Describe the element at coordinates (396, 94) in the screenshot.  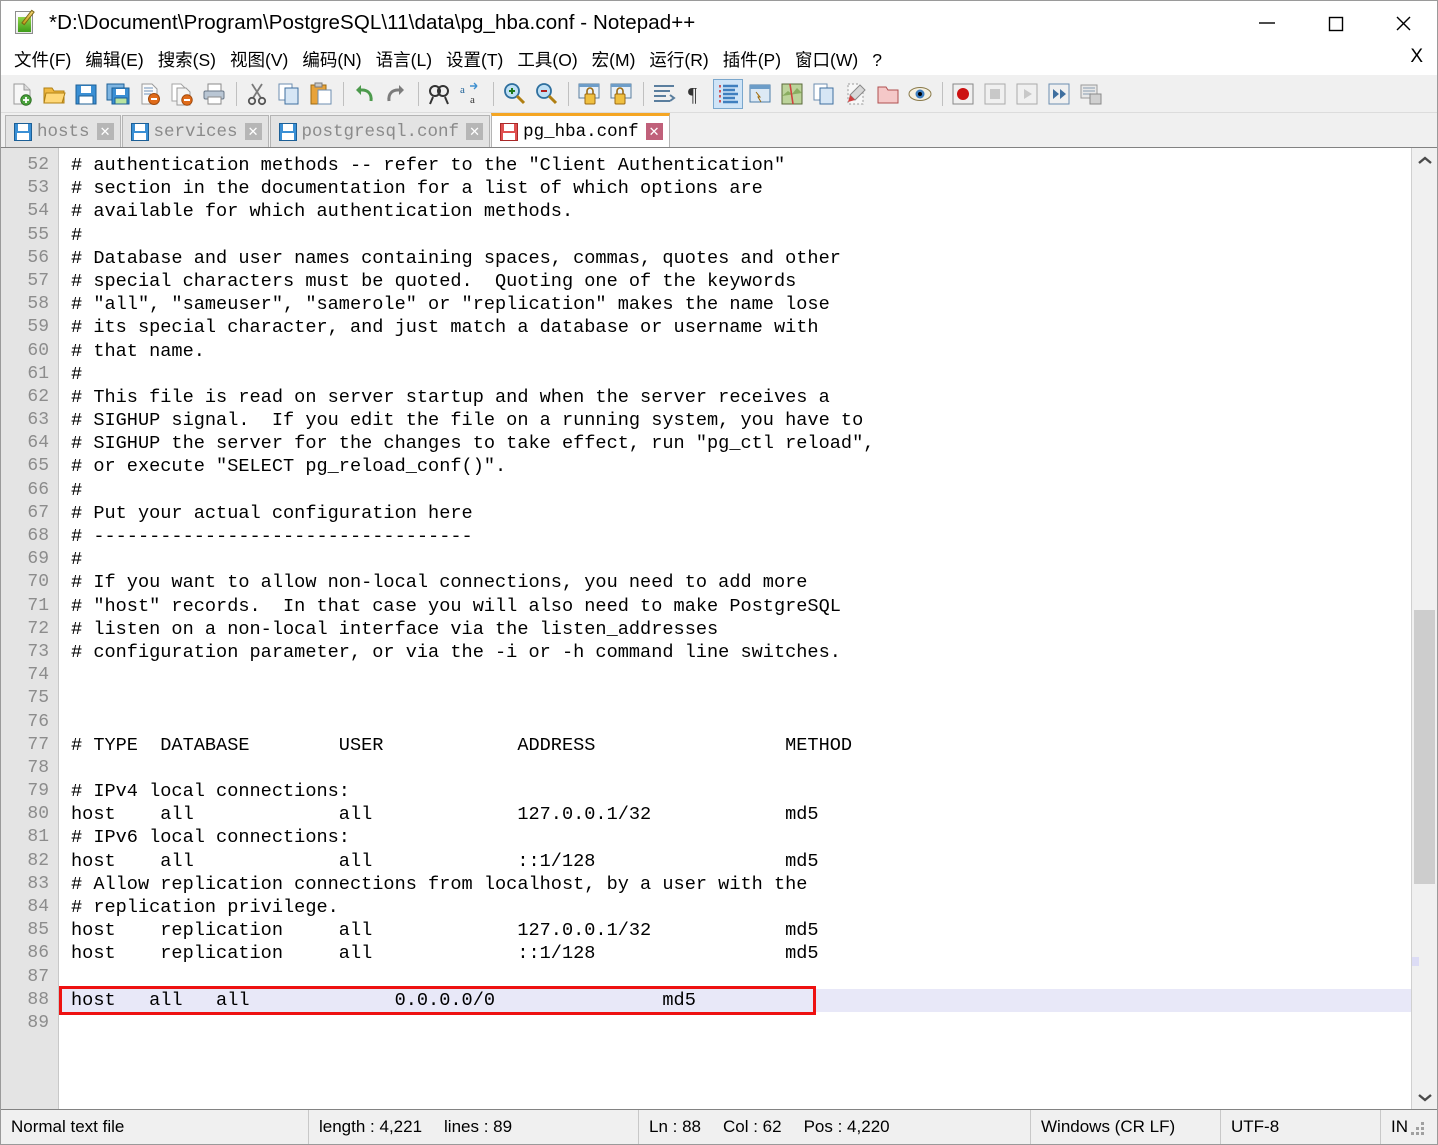
I see `redo-icon` at that location.